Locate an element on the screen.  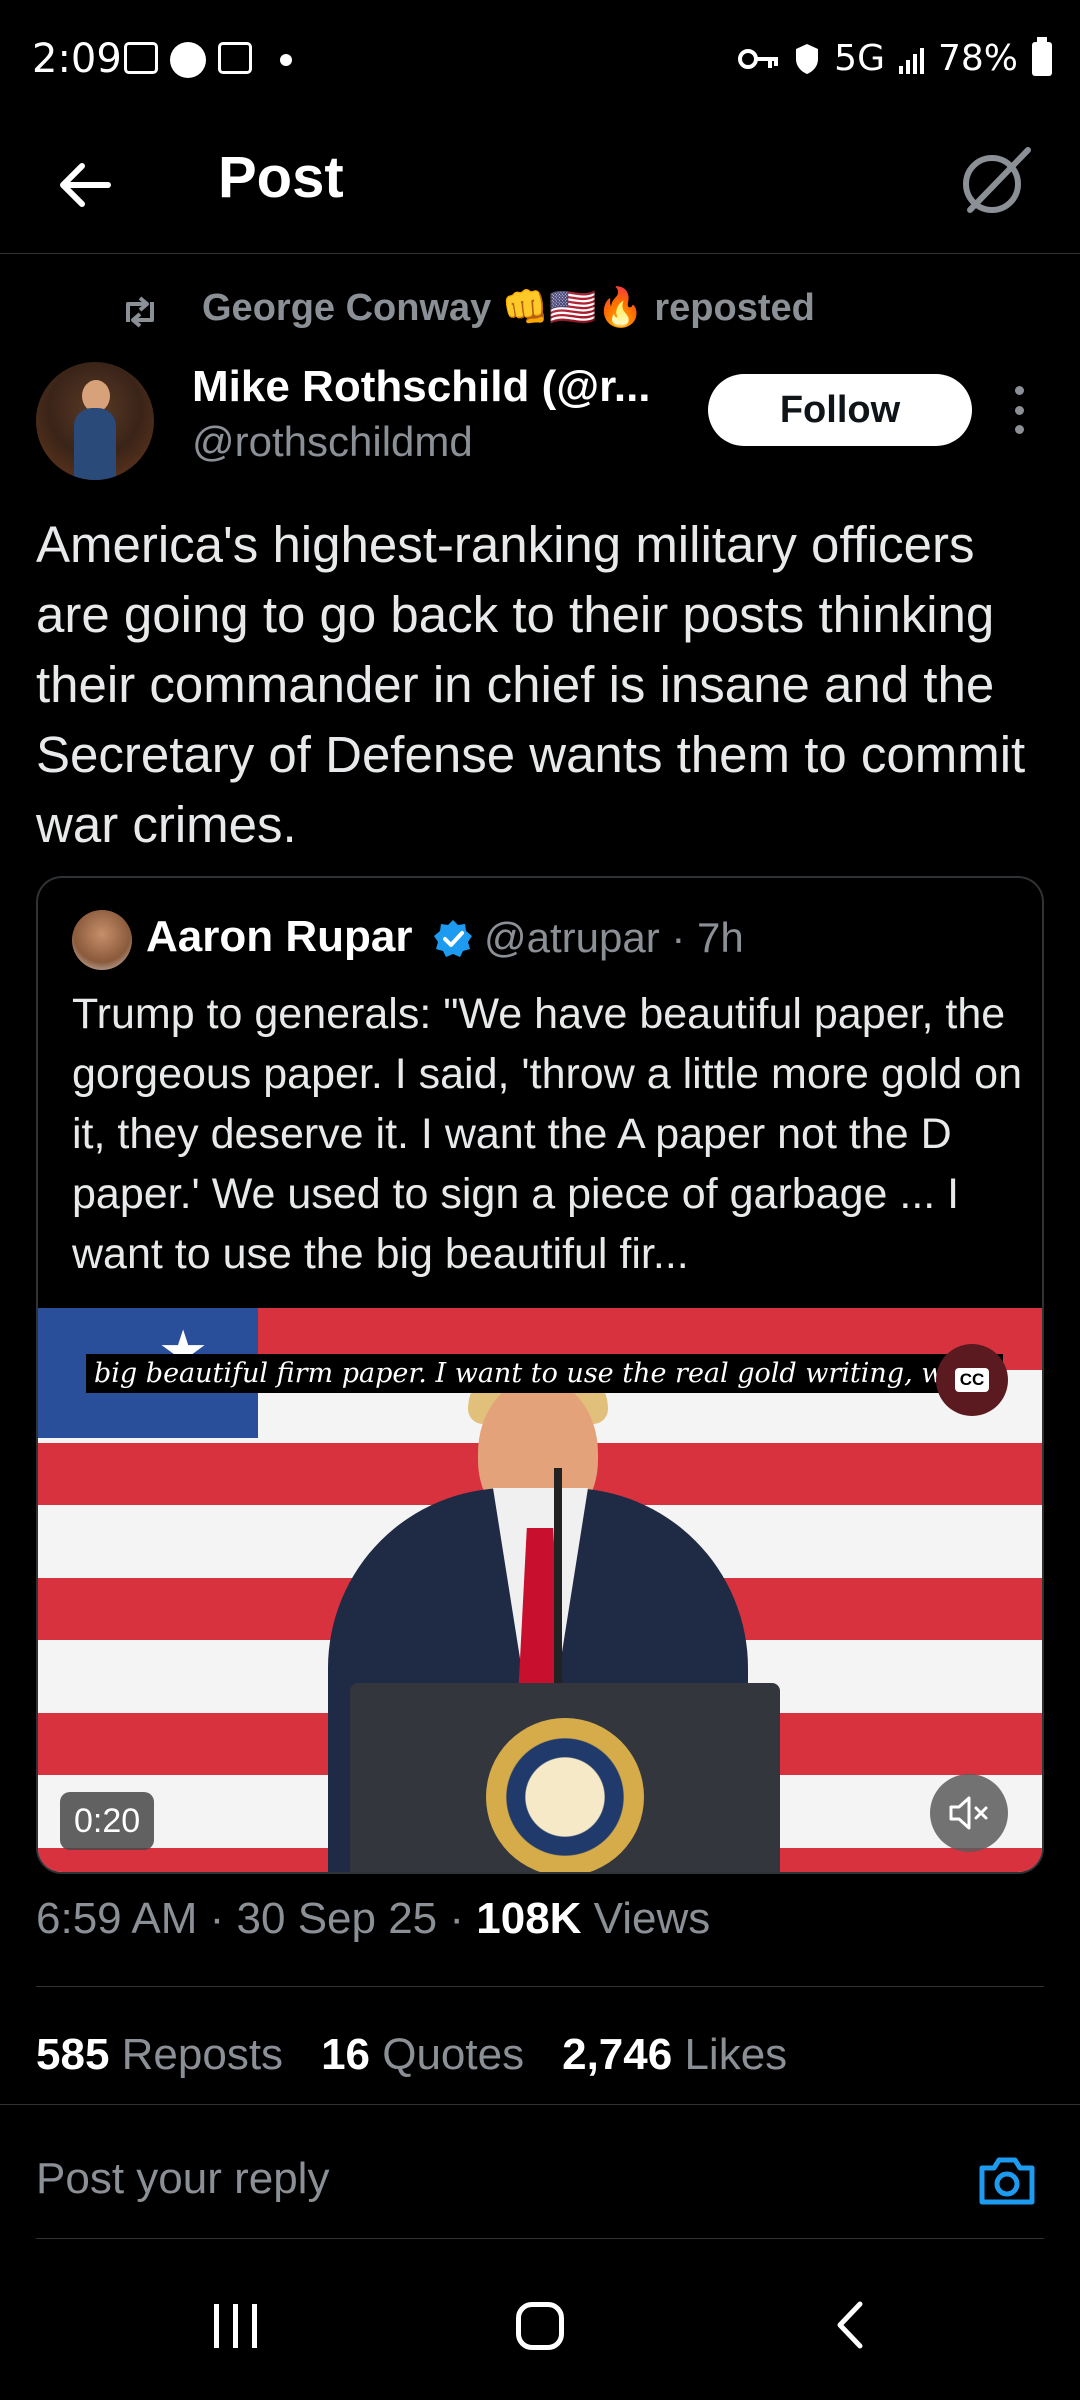
reposts-stat: 585 Reposts is located at coordinates (159, 2055).